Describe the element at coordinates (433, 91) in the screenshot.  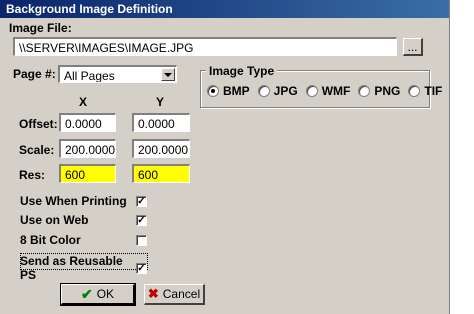
I see `radio-label: TIF` at that location.